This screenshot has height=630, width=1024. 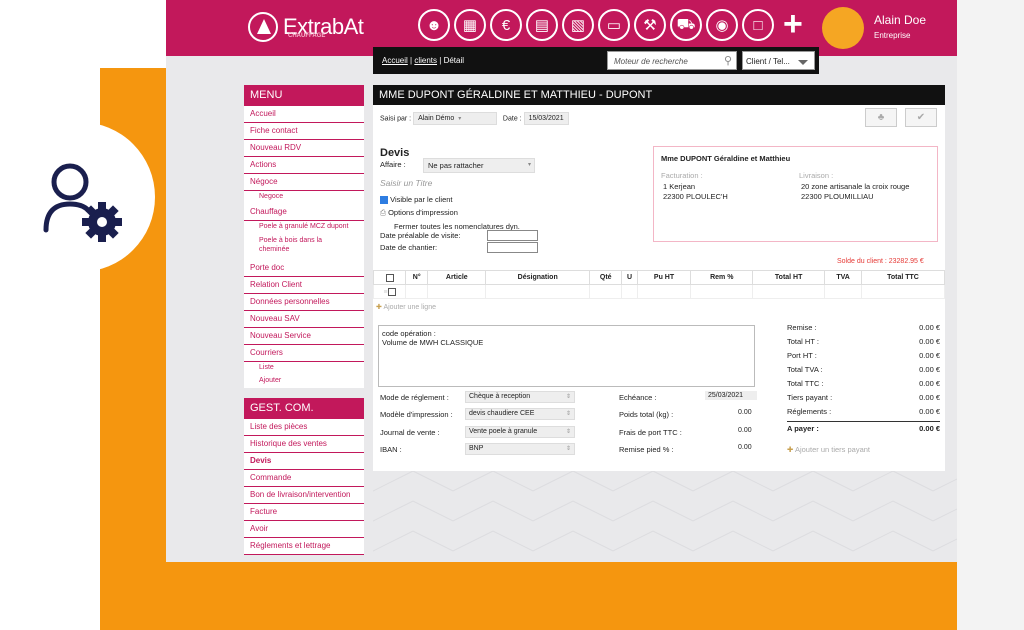 I want to click on visite-date-field, so click(x=512, y=235).